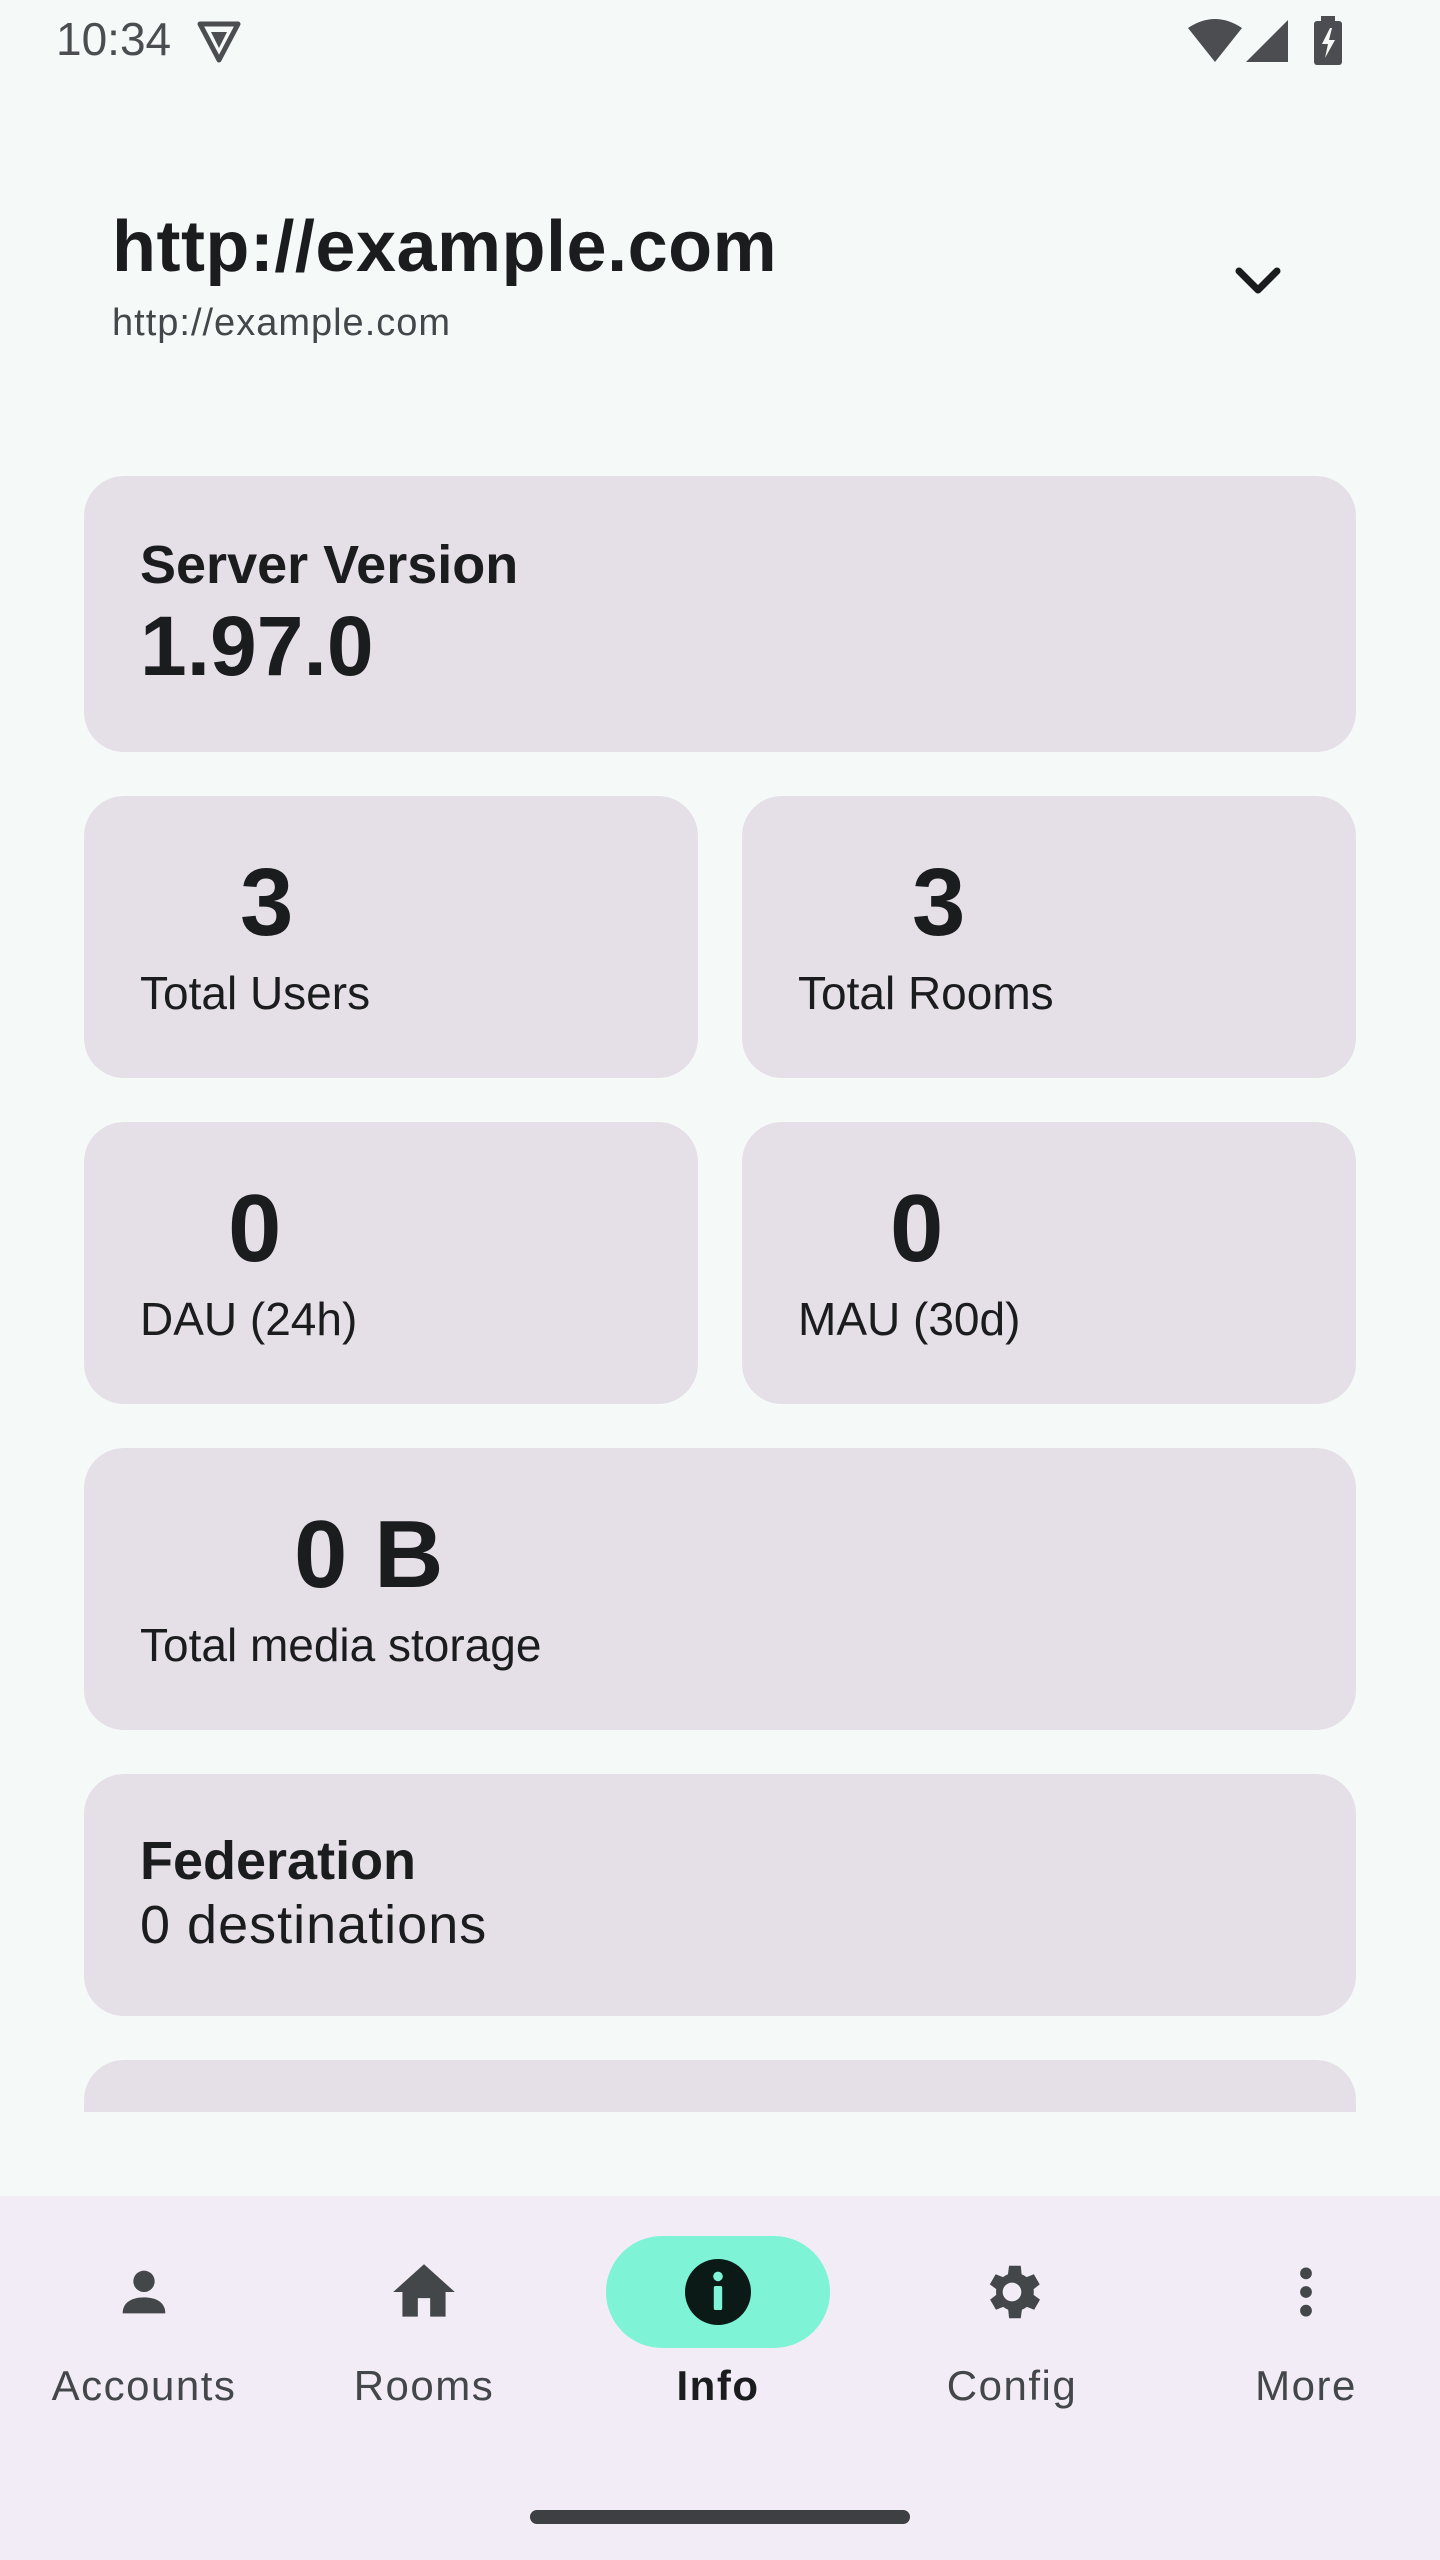  Describe the element at coordinates (720, 42) in the screenshot. I see `status-bar: 10:34` at that location.